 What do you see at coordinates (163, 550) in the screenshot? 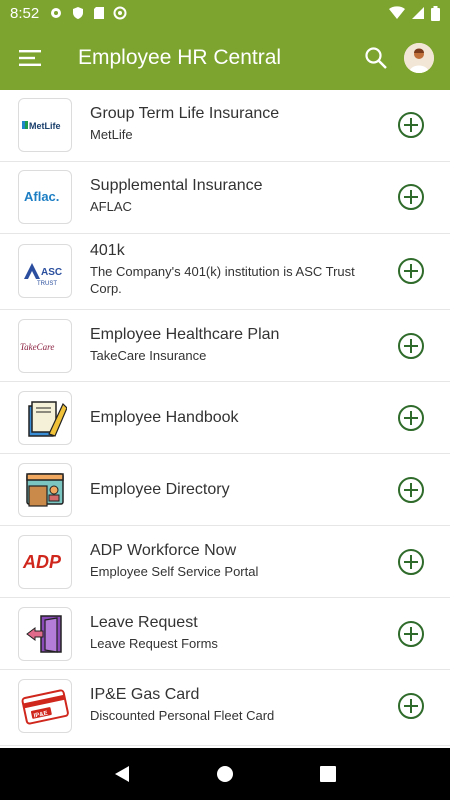
I see `list-item-title: ADP Workforce Now` at bounding box center [163, 550].